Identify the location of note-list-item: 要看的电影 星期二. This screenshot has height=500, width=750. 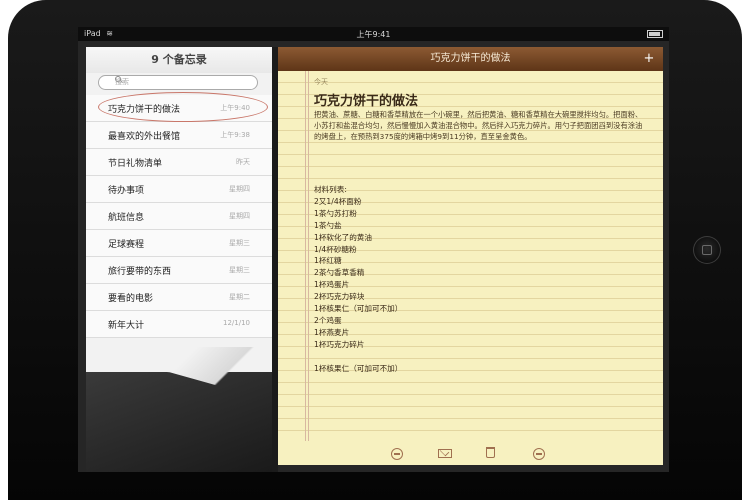
(179, 297).